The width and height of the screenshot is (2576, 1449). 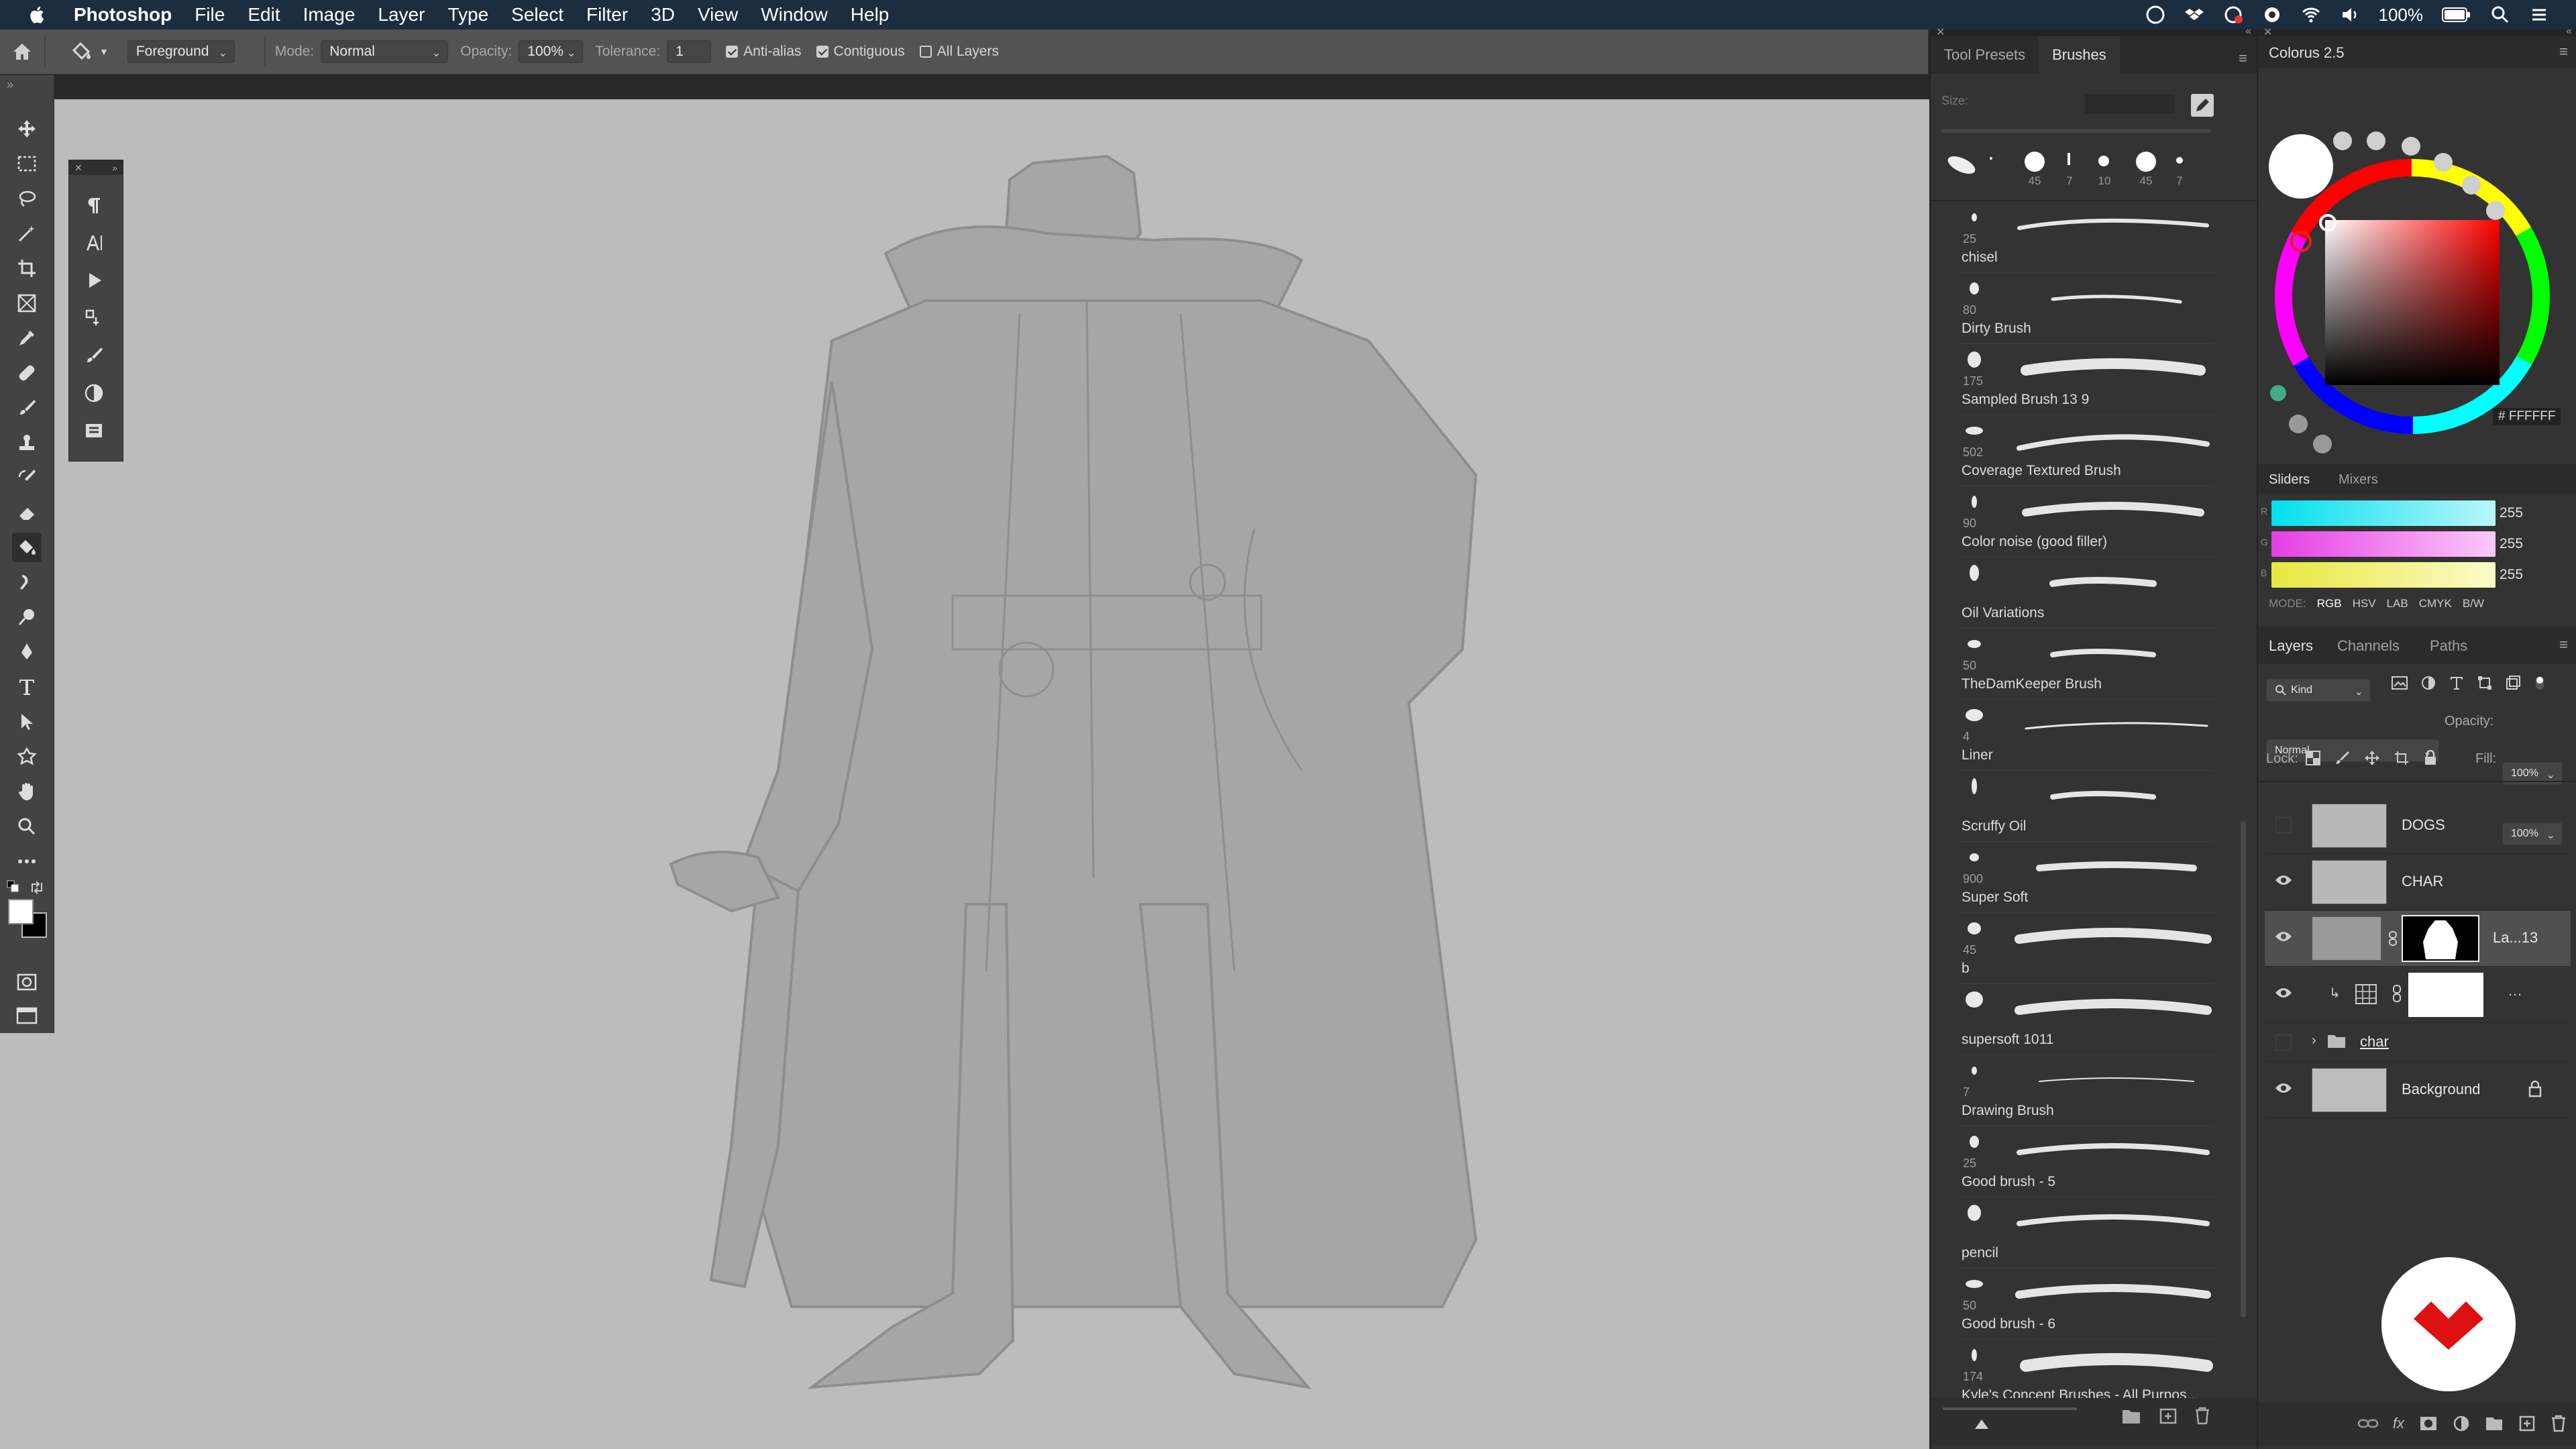 I want to click on pen-tool, so click(x=27, y=652).